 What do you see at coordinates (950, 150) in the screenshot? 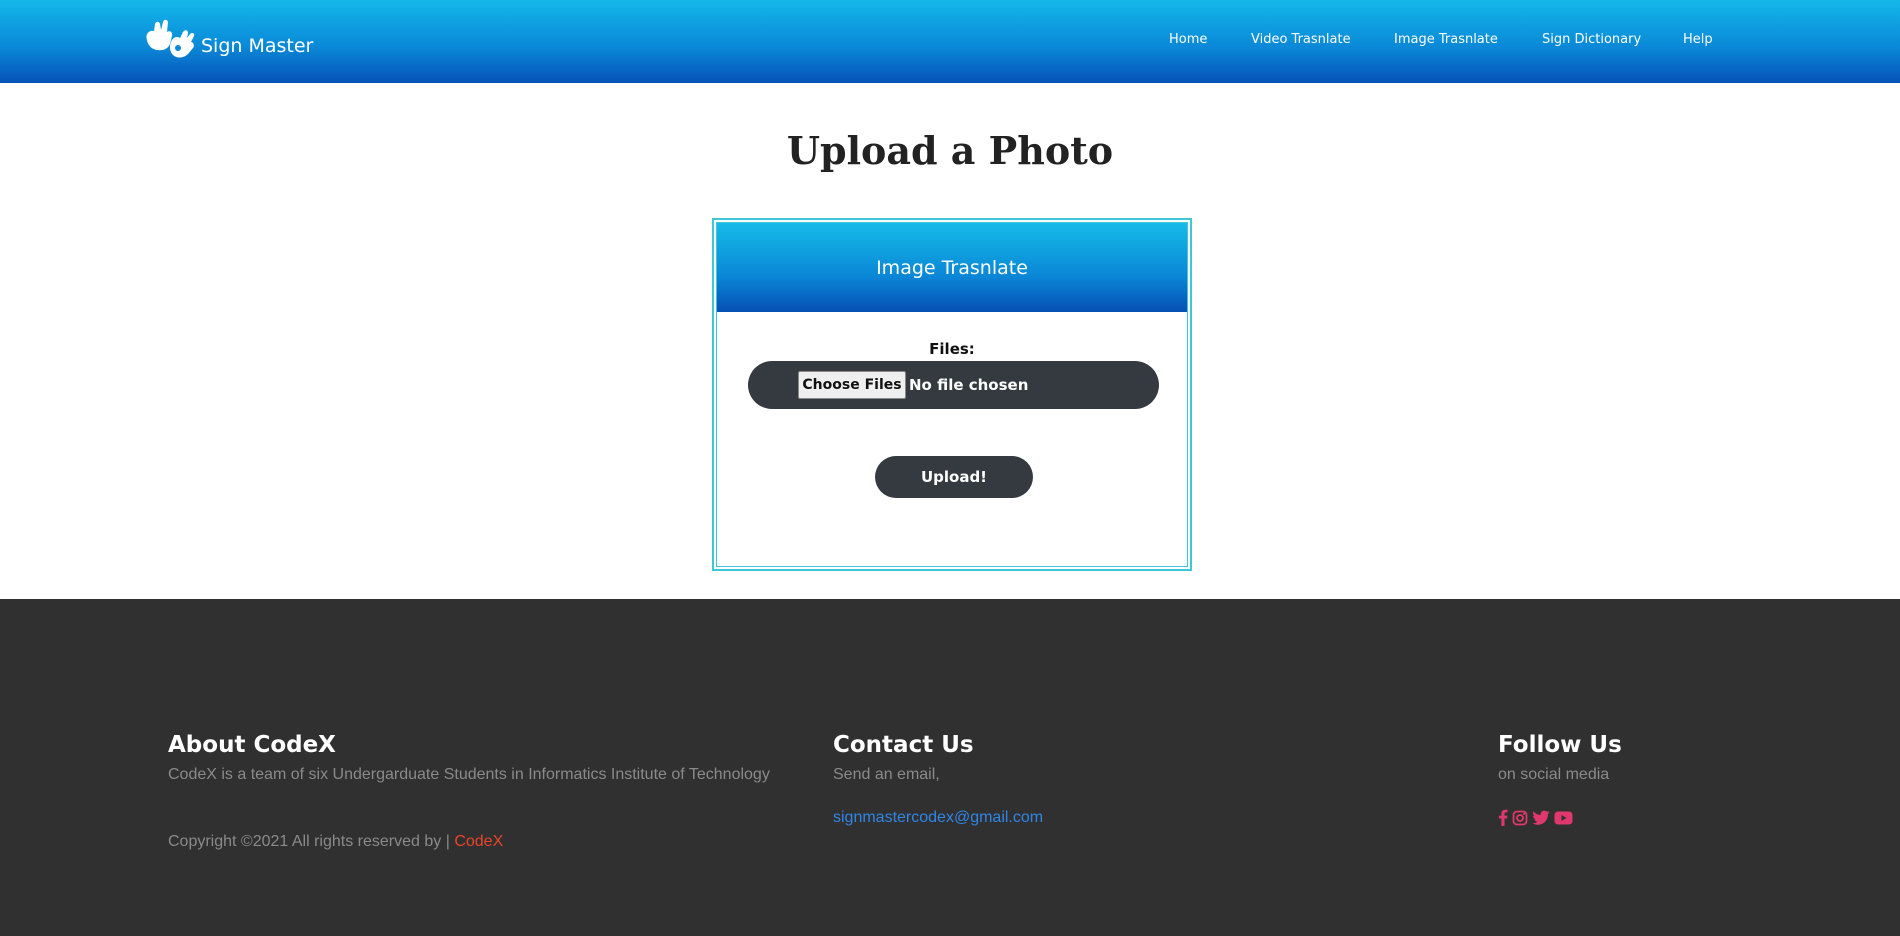
I see `page-title: Upload a Photo` at bounding box center [950, 150].